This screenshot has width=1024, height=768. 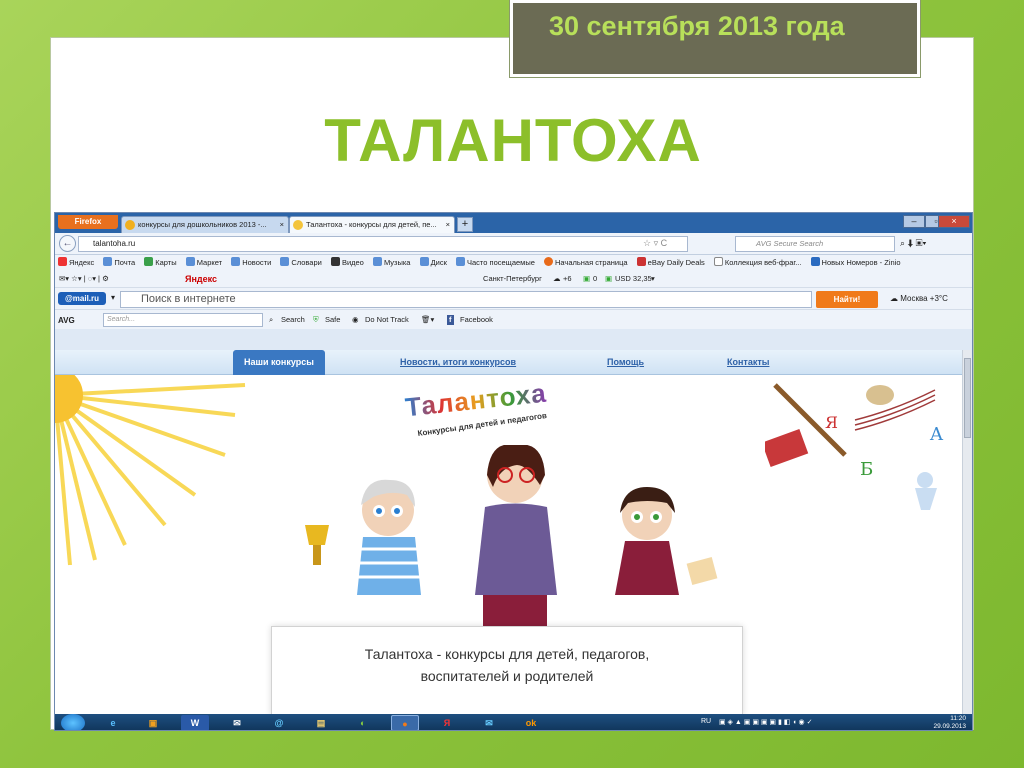 What do you see at coordinates (84, 279) in the screenshot?
I see `mail-icon: ✉▾ ☆▾ | ◌▾ | ⚙` at bounding box center [84, 279].